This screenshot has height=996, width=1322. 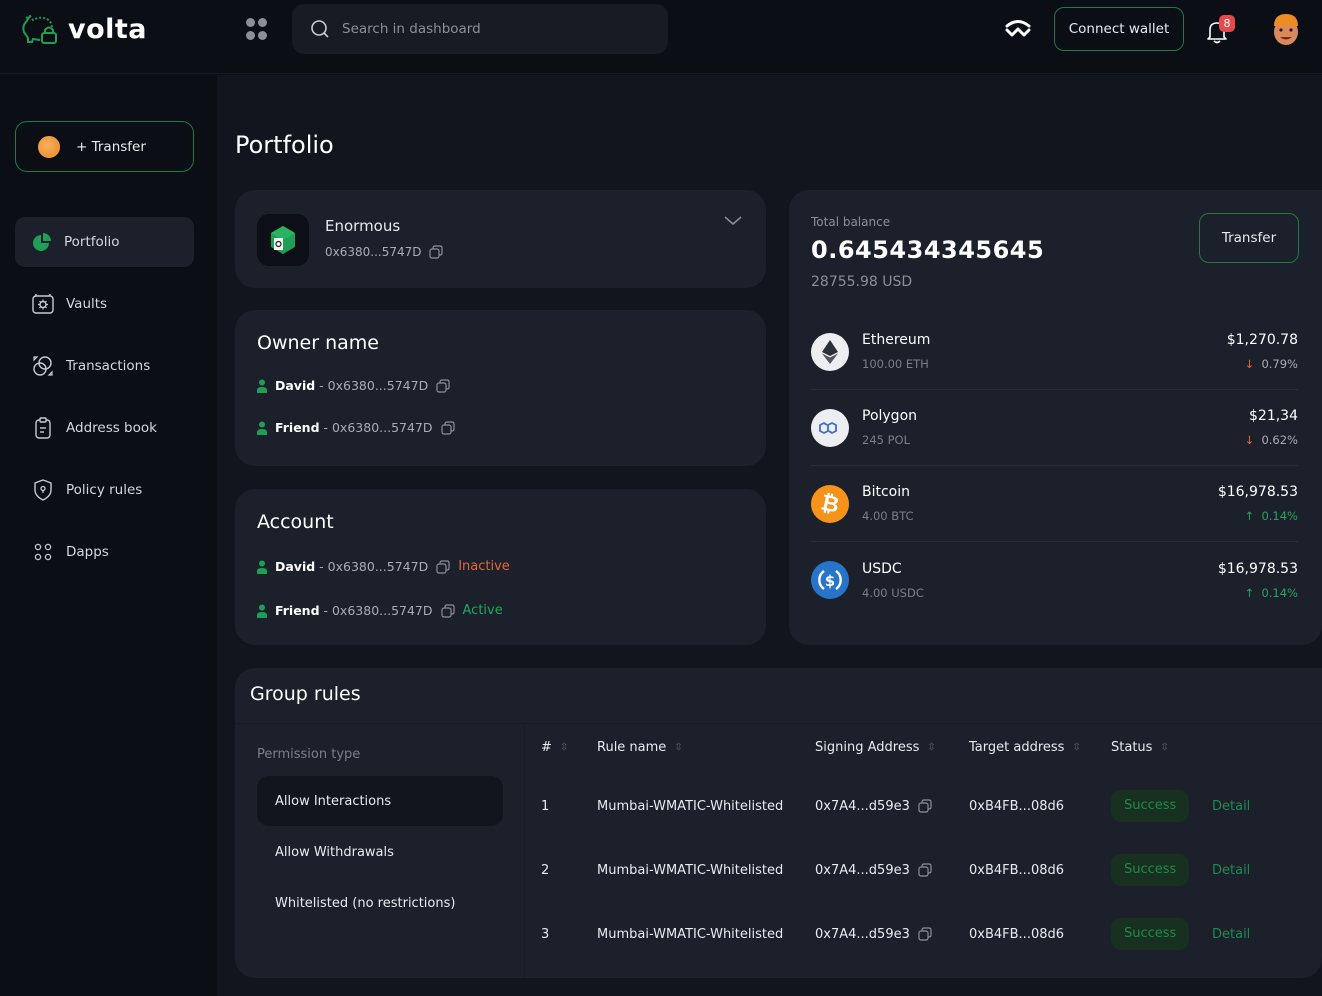 I want to click on search-input, so click(x=492, y=29).